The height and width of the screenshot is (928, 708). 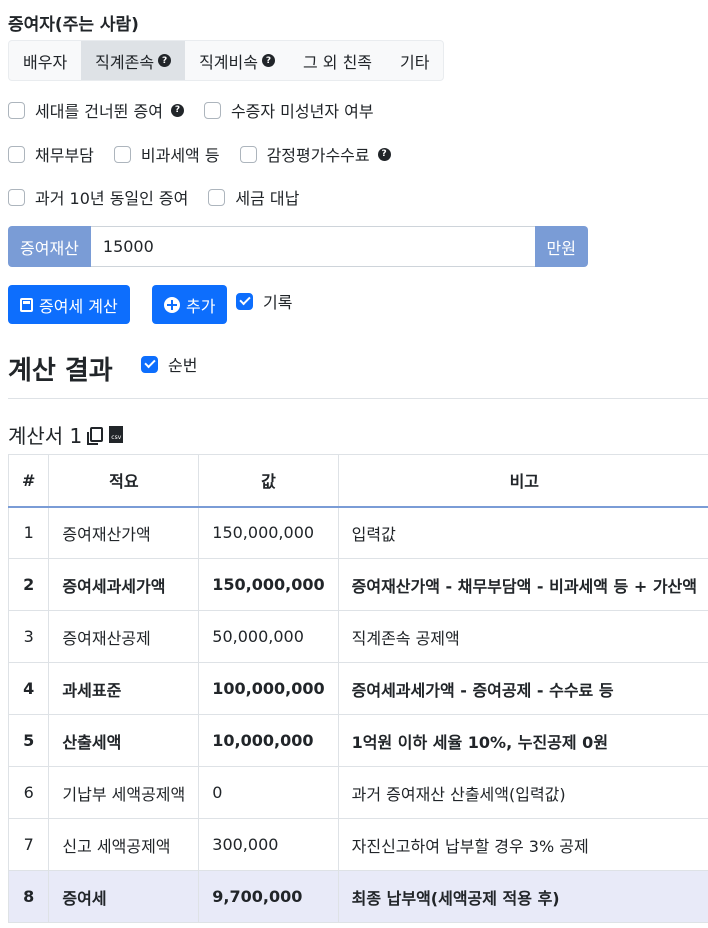 I want to click on statement-title: 계산서 1, so click(x=45, y=436).